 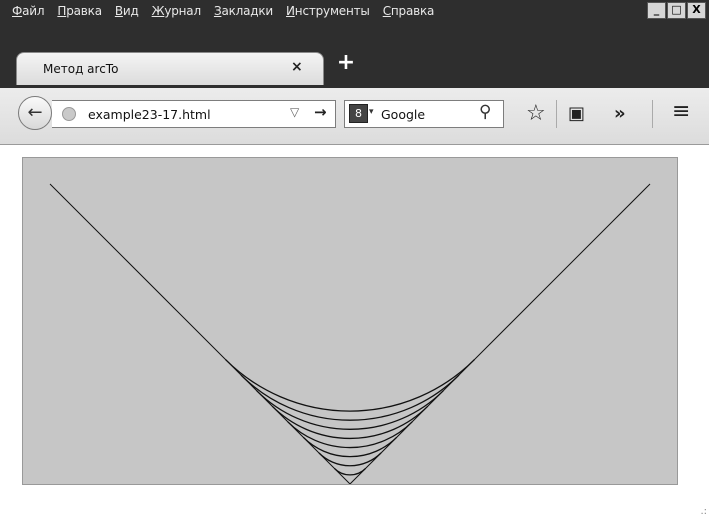 What do you see at coordinates (676, 10) in the screenshot?
I see `maximize-button: □` at bounding box center [676, 10].